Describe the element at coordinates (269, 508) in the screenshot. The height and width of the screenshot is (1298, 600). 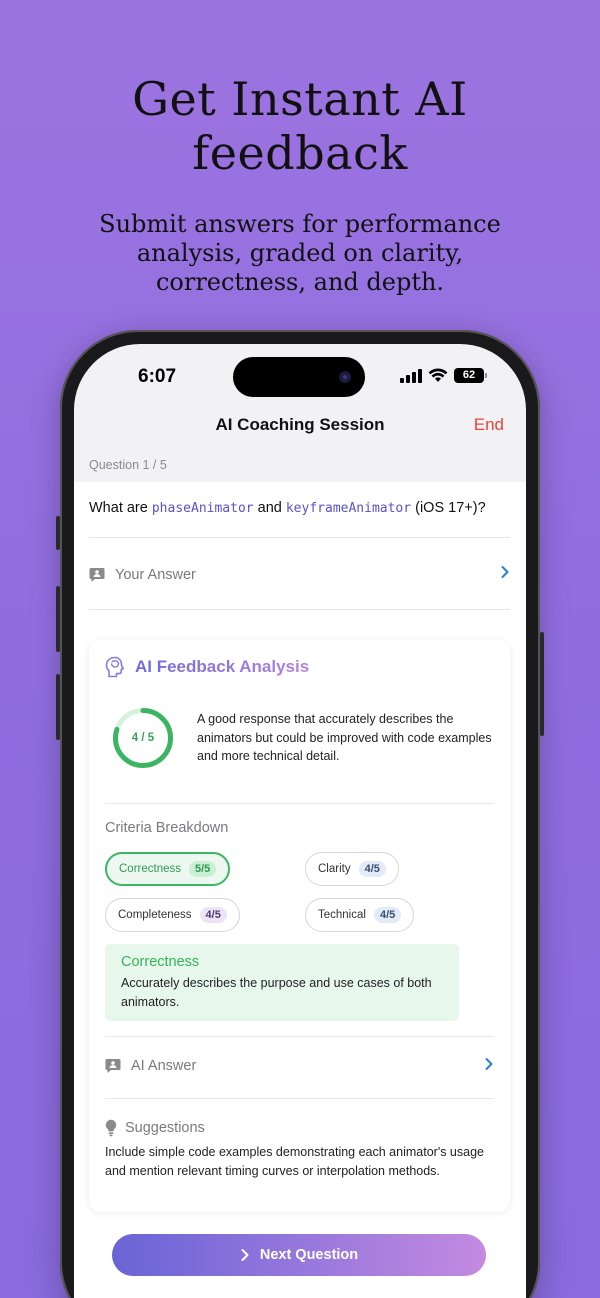
I see `question-middle: and` at that location.